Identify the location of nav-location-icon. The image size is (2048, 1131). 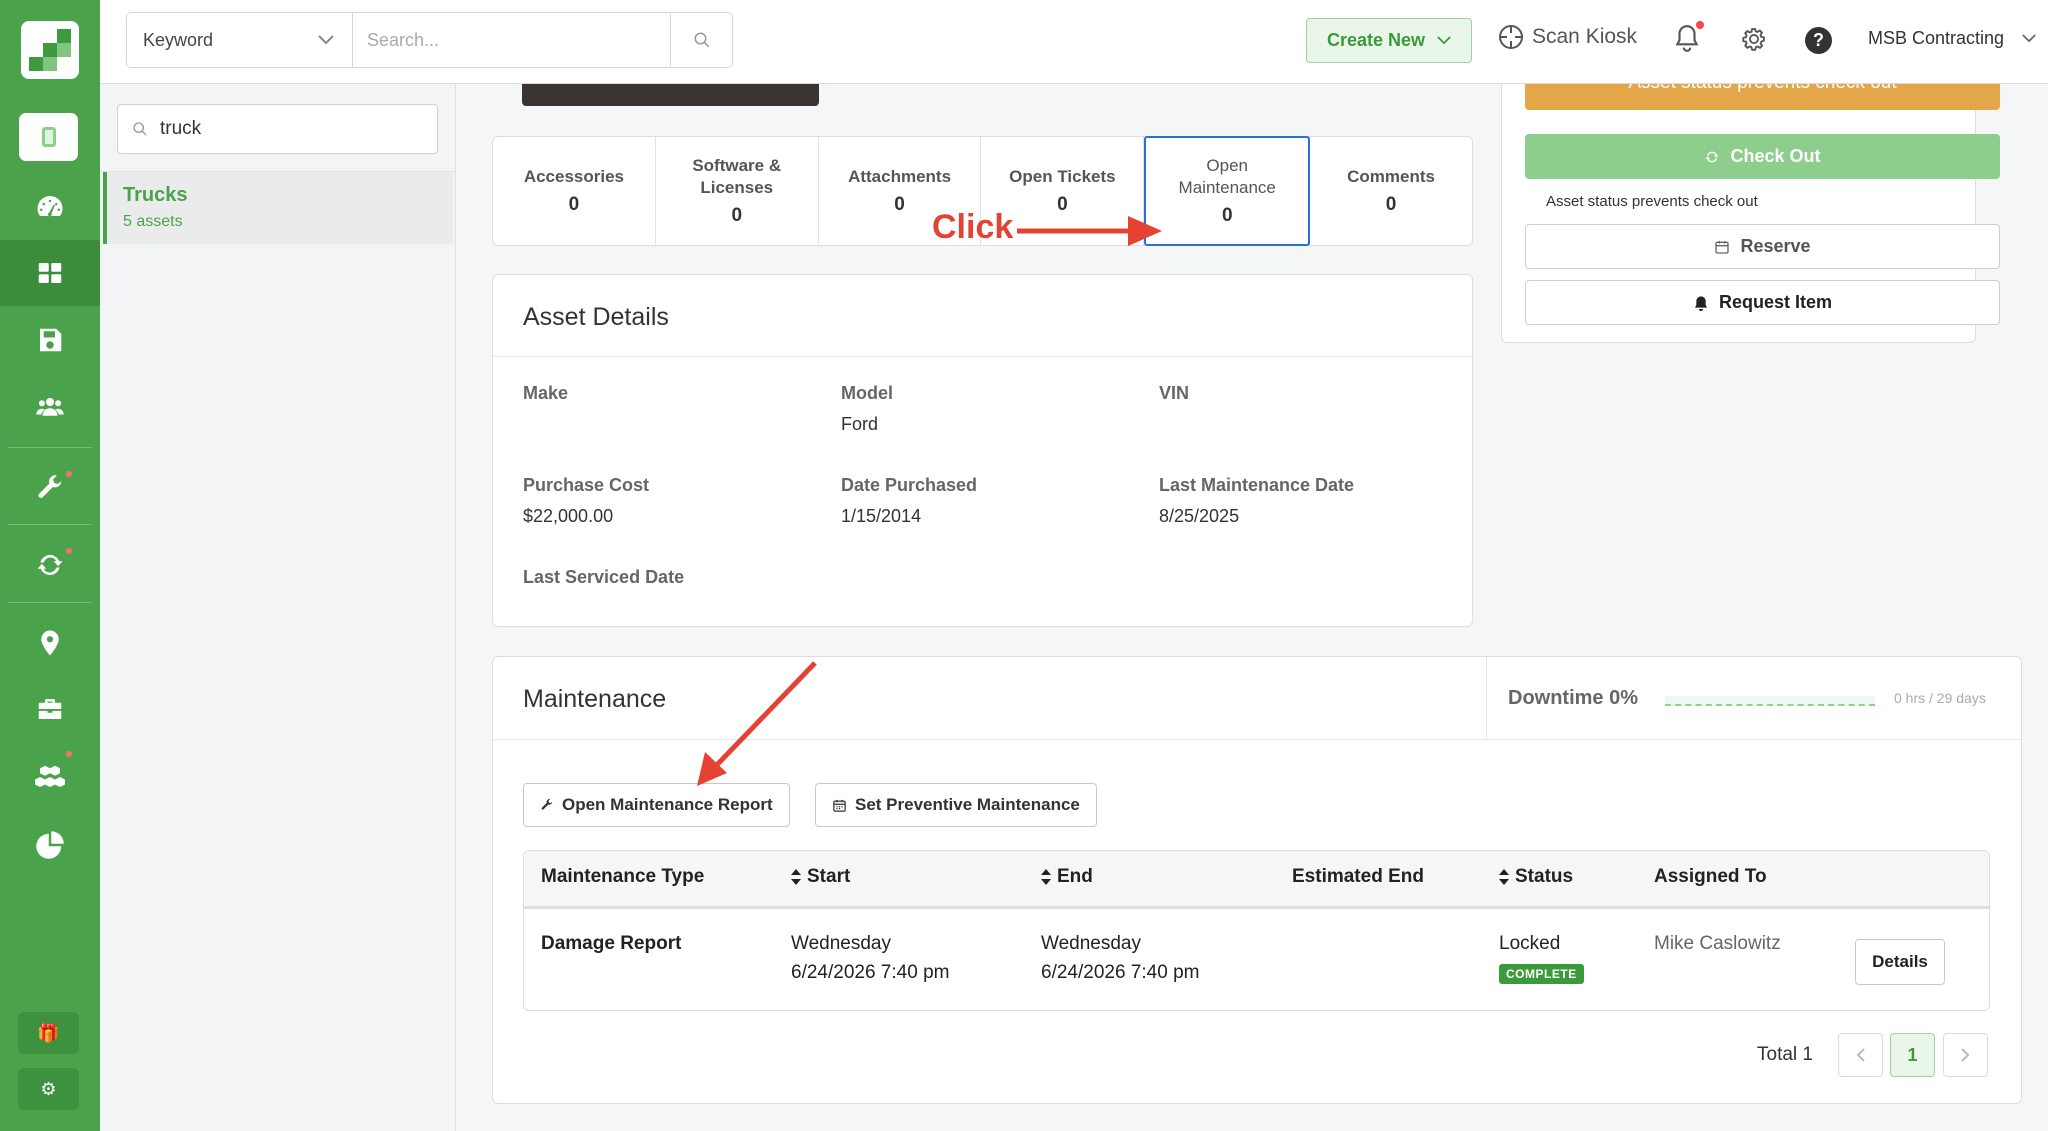
(50, 643).